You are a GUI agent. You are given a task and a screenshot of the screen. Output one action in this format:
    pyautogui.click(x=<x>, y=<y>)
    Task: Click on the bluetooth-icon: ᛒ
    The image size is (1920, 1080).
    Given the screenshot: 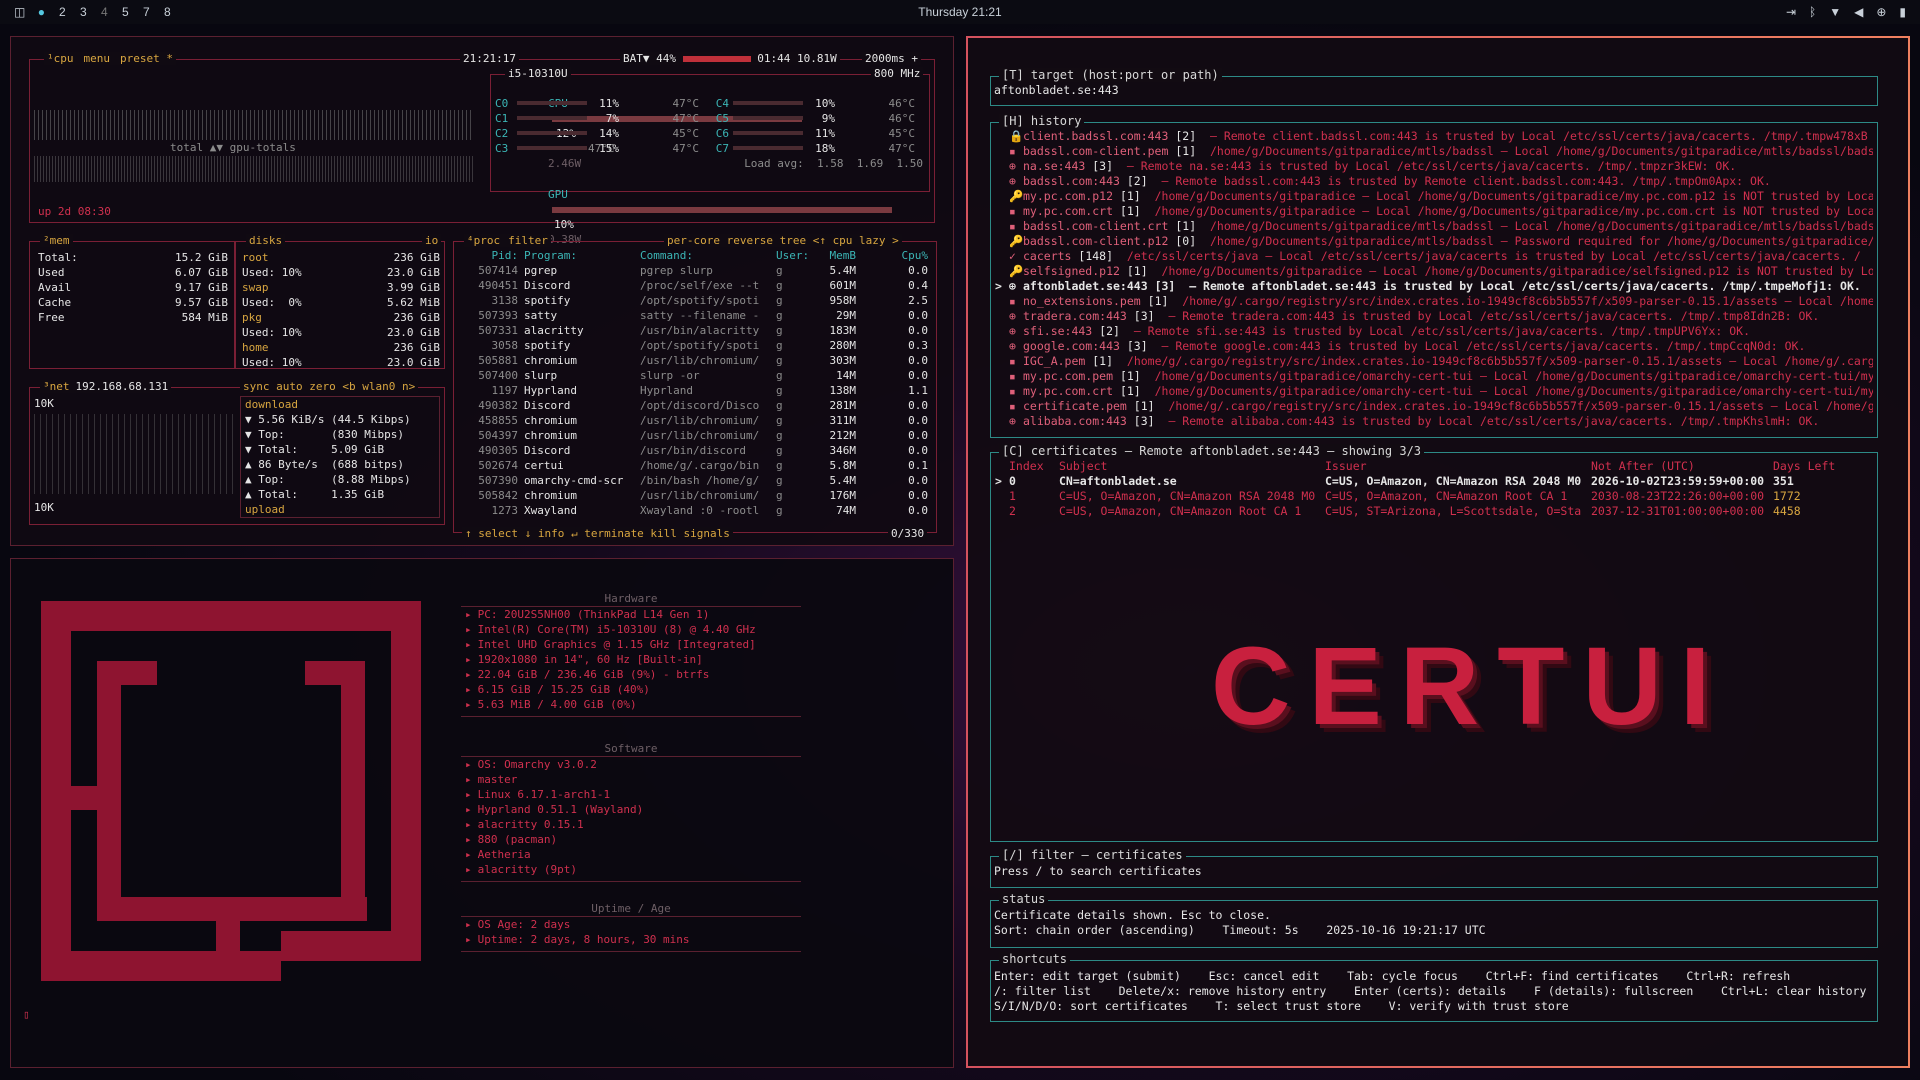 What is the action you would take?
    pyautogui.click(x=1812, y=12)
    